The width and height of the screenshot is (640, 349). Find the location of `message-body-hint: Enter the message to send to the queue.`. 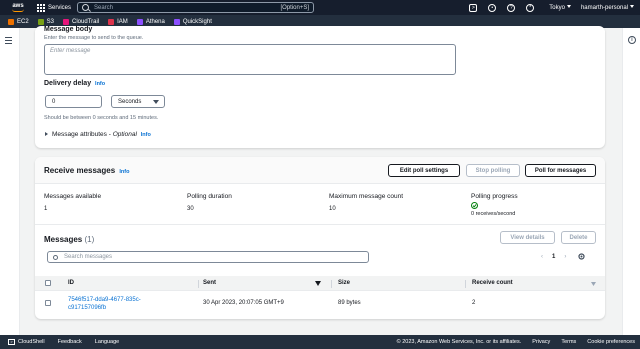

message-body-hint: Enter the message to send to the queue. is located at coordinates (94, 38).